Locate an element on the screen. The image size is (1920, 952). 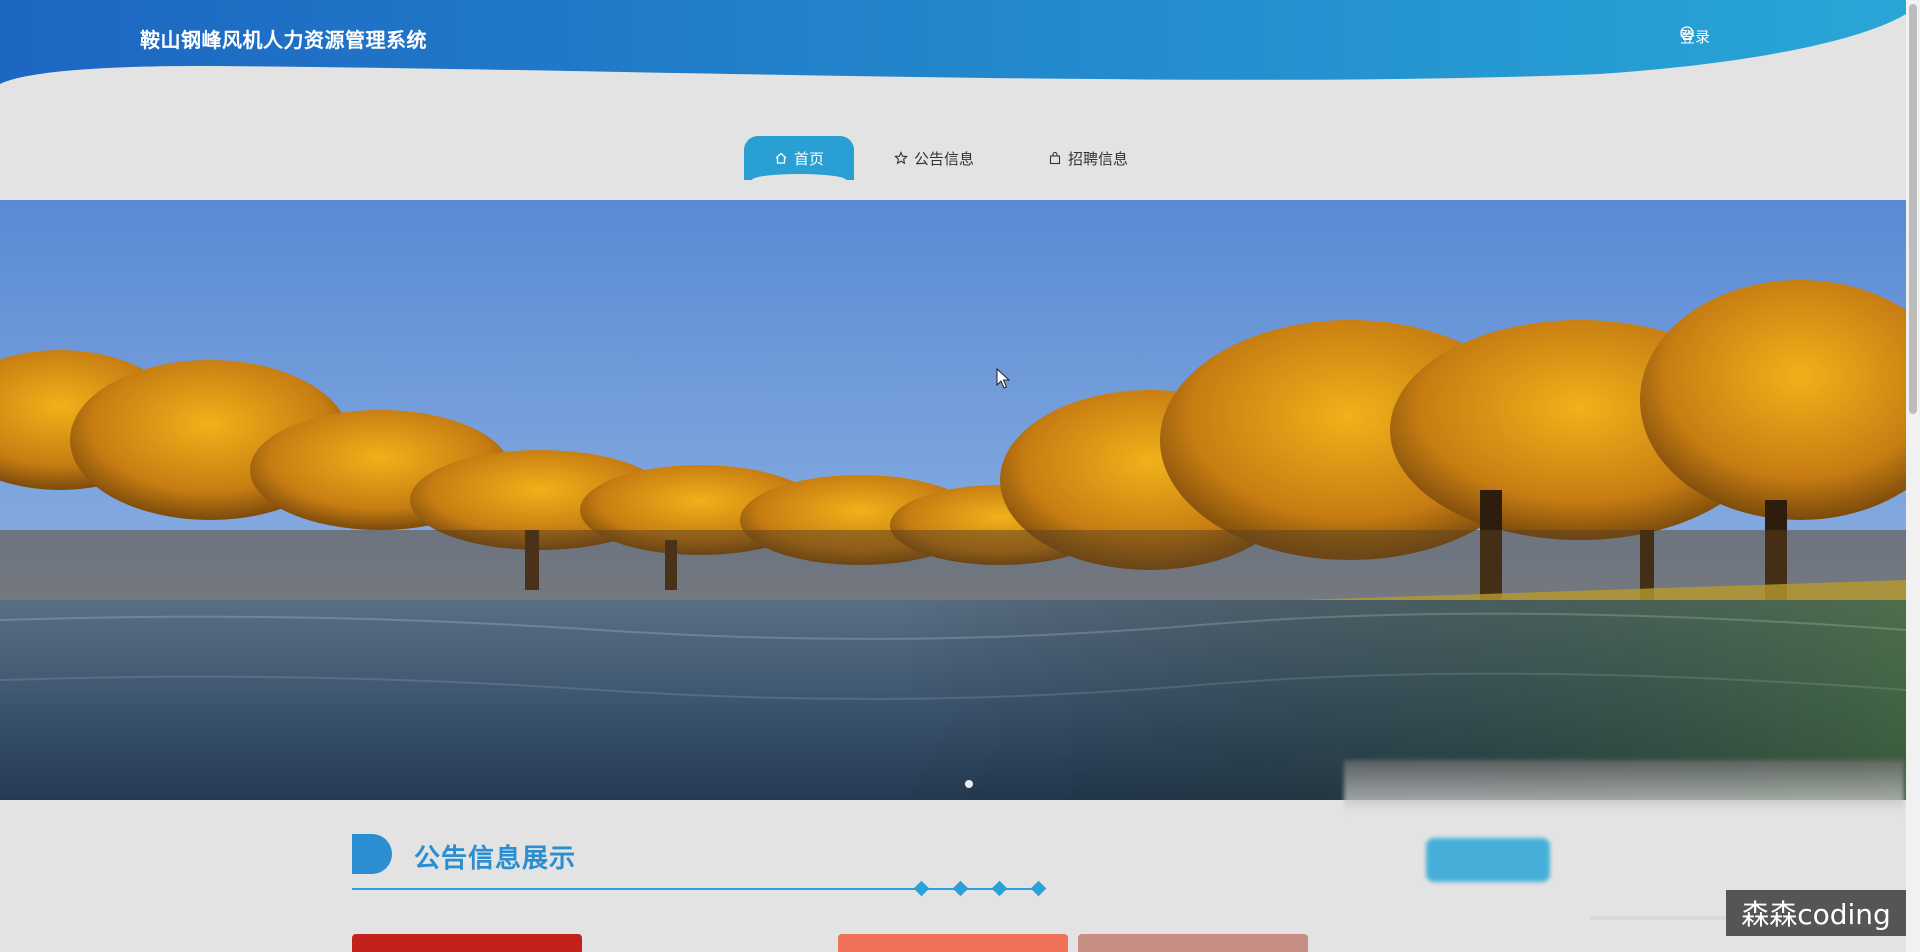
check-circle-icon is located at coordinates (1687, 33).